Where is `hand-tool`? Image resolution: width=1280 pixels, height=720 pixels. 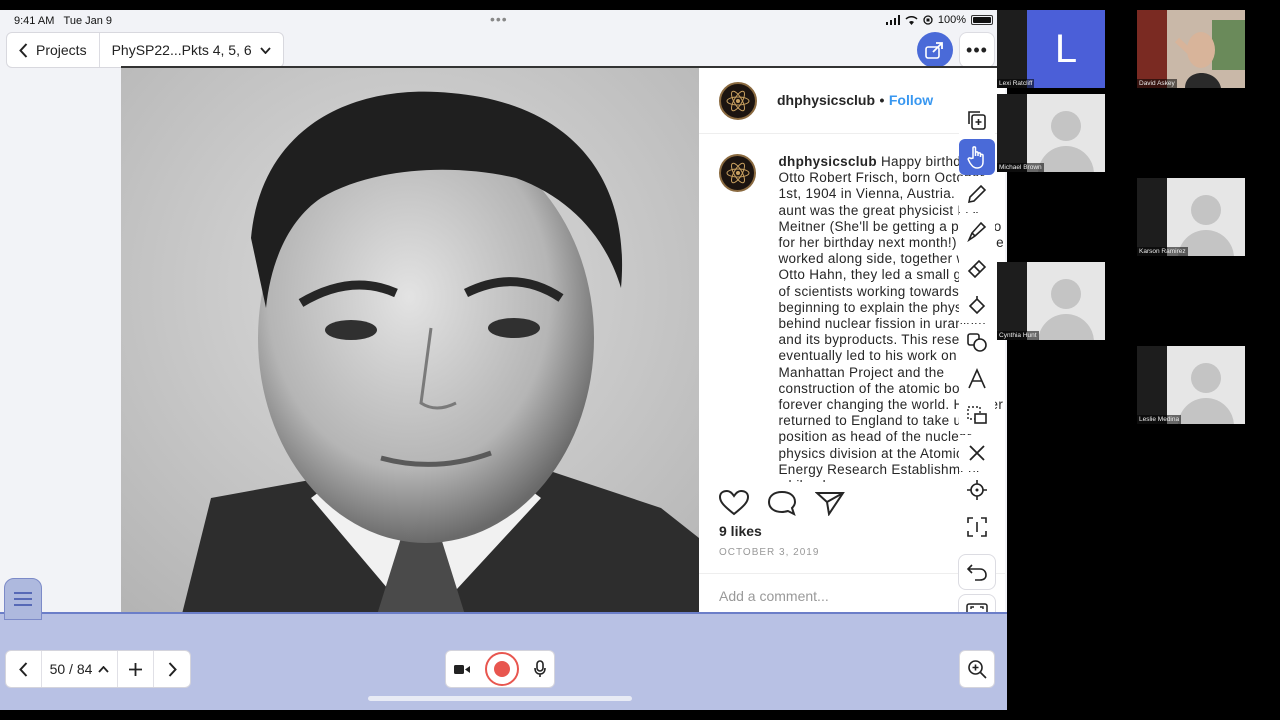
hand-tool is located at coordinates (977, 157).